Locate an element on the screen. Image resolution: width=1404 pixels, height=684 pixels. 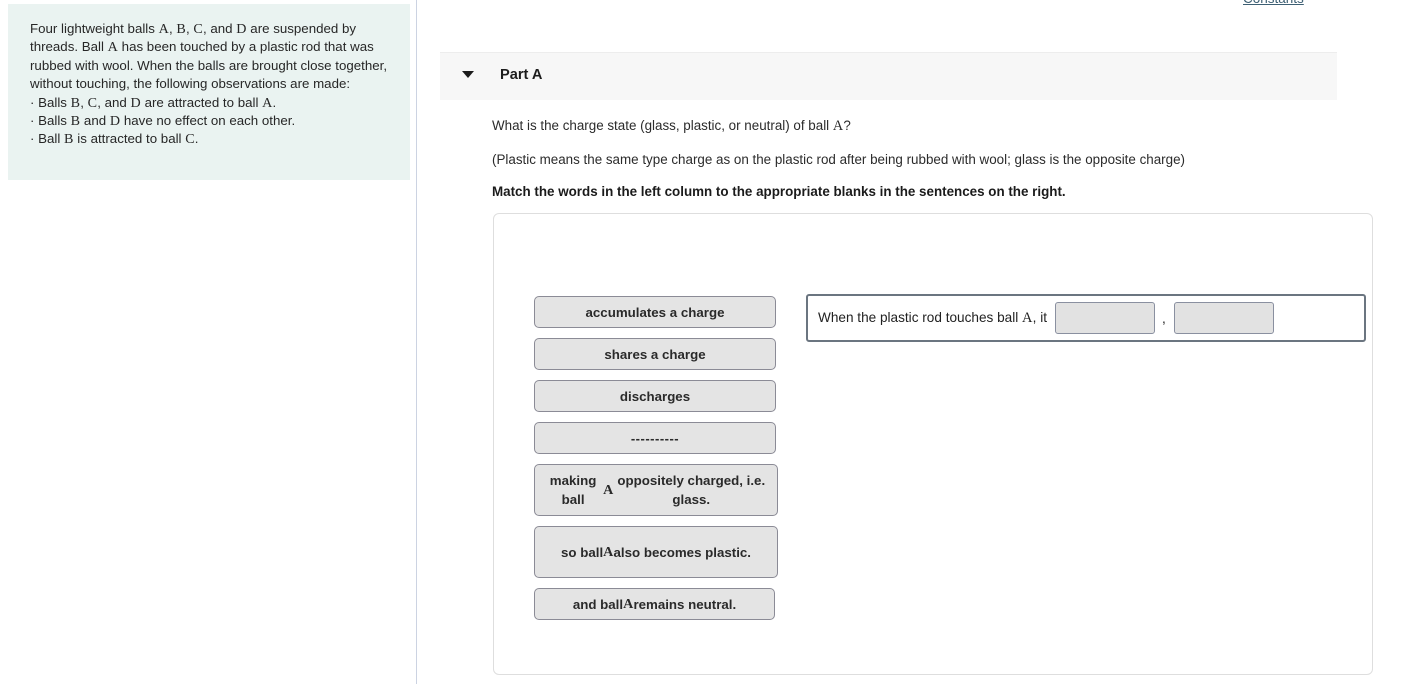
sentence-prefix-text: When the plastic rod touches ball A, it is located at coordinates (932, 317).